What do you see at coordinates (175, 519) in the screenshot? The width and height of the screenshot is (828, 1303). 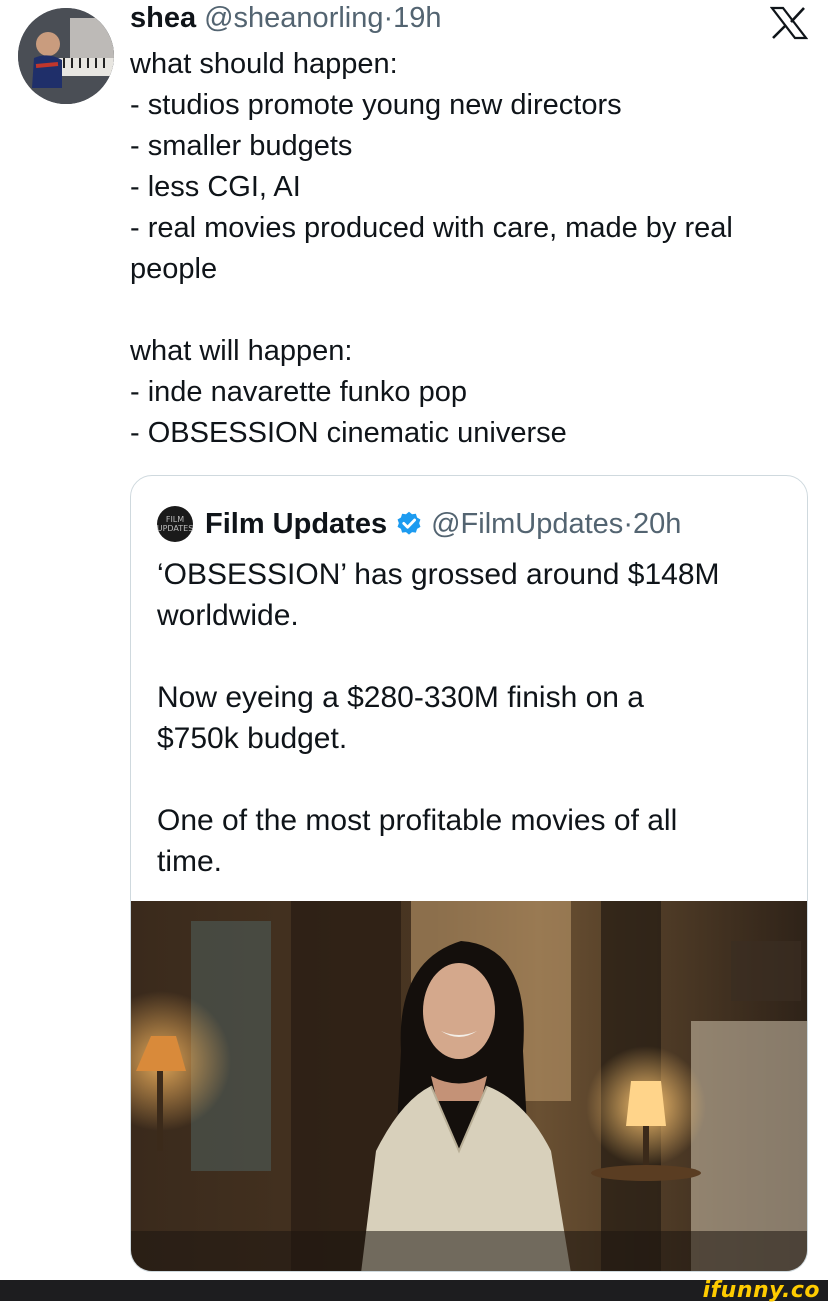 I see `quoted-avatar-text: FILM` at bounding box center [175, 519].